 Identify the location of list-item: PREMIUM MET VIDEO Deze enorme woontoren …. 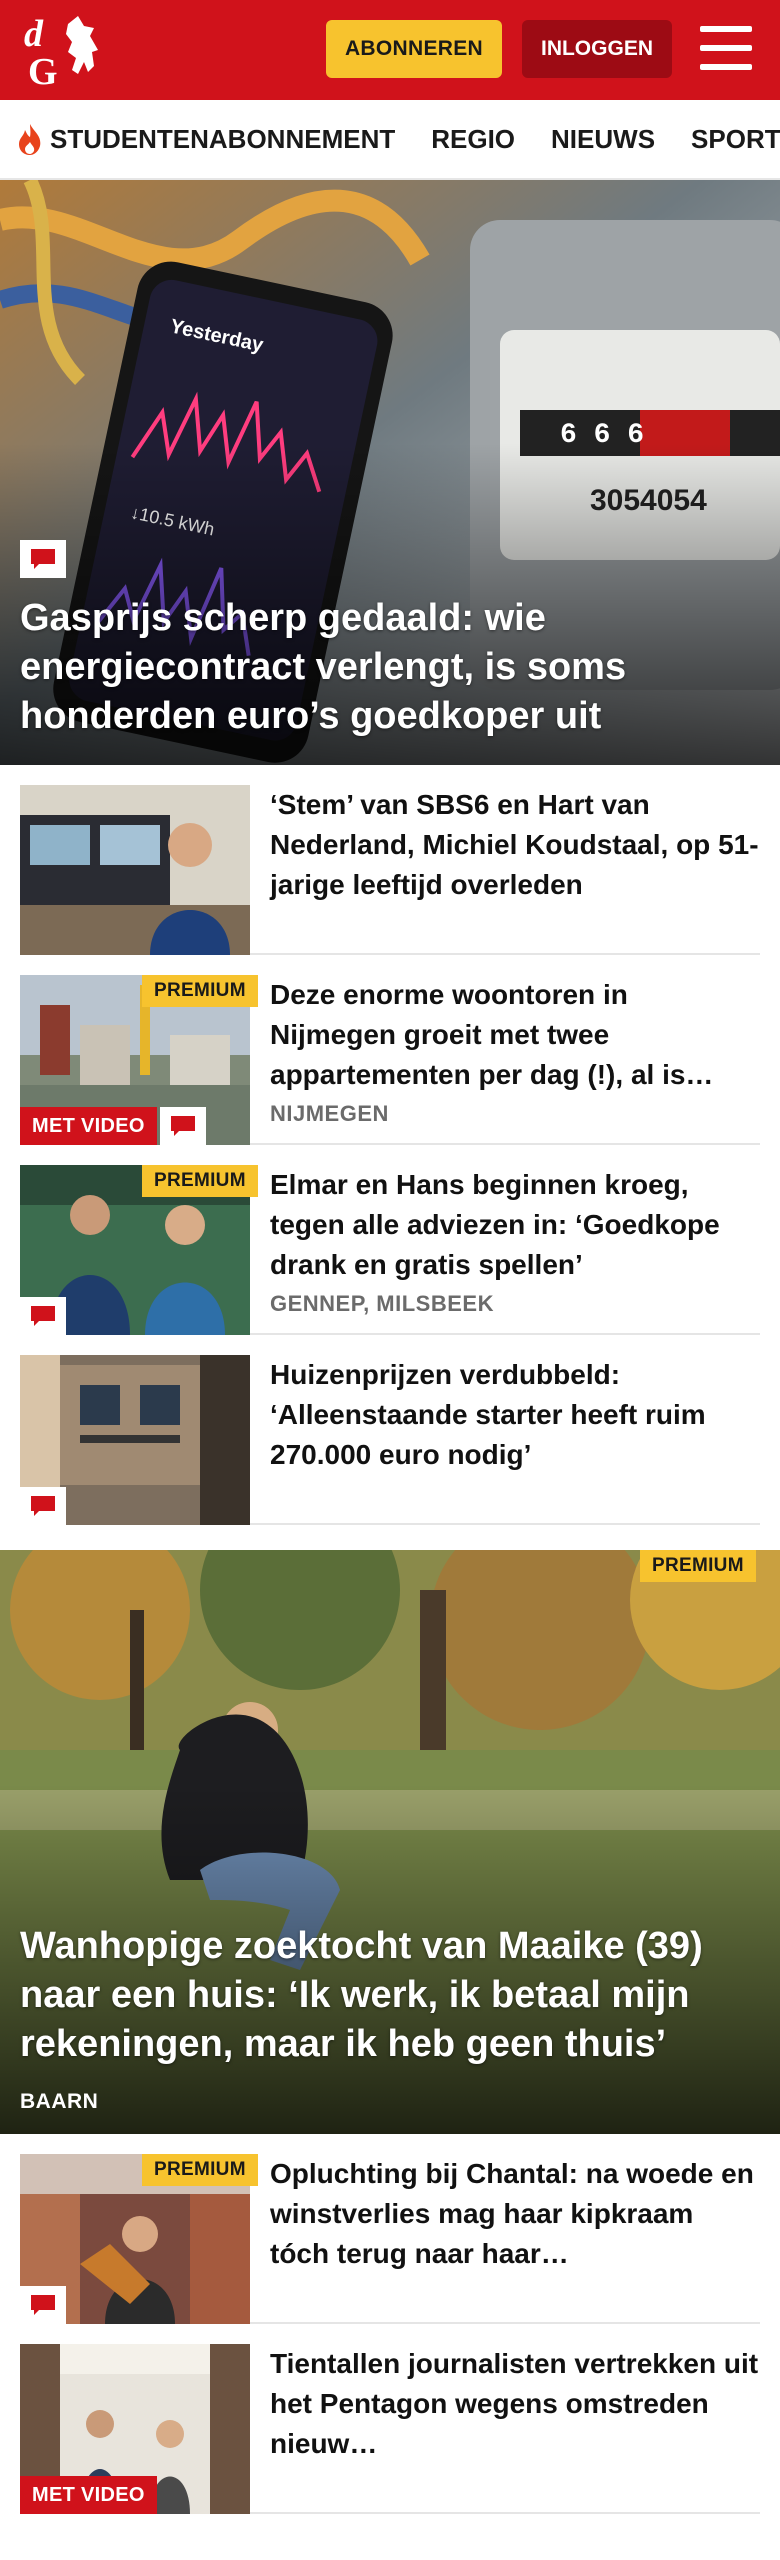
(390, 1050).